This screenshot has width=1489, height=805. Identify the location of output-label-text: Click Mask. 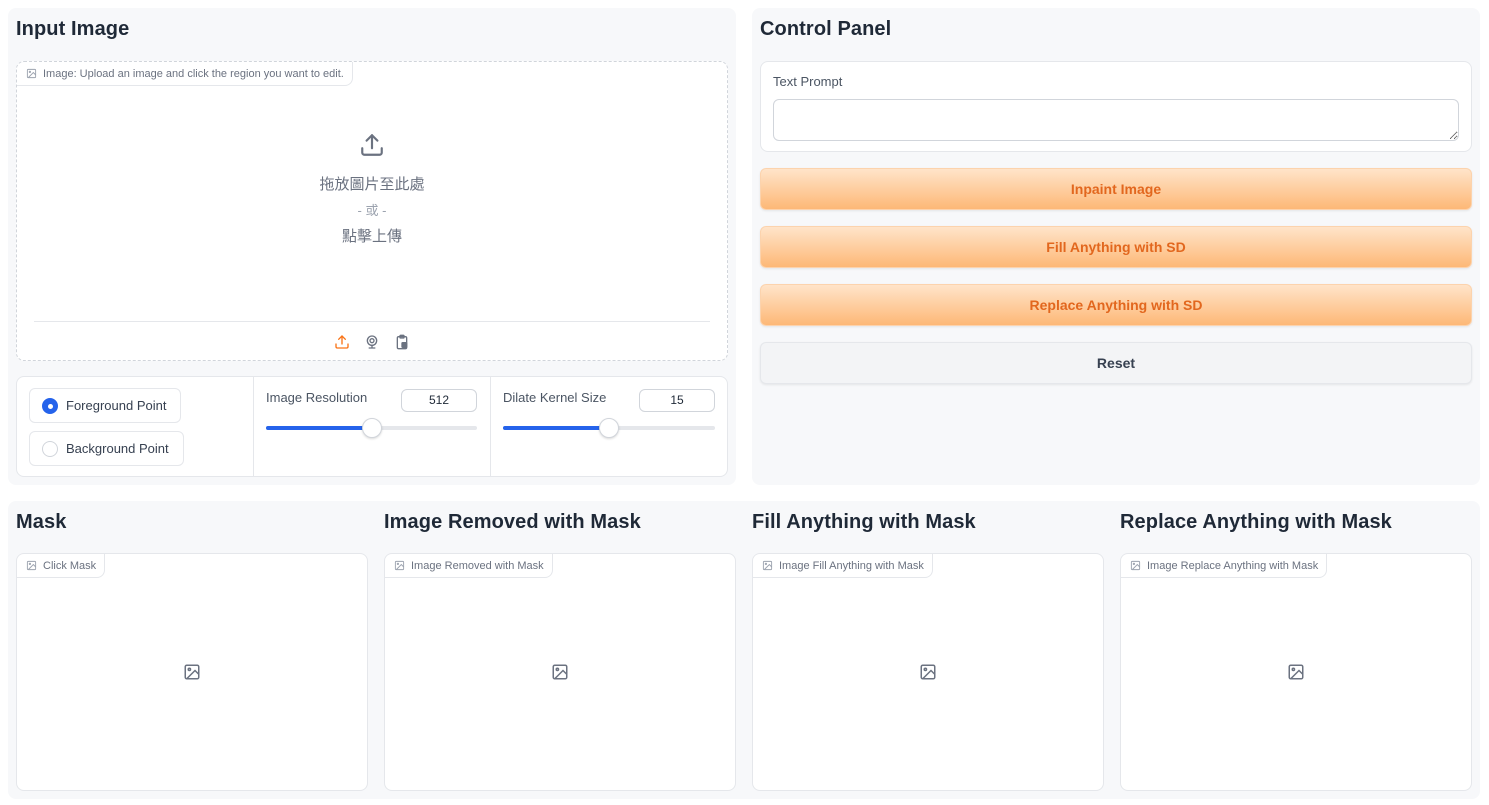
(70, 565).